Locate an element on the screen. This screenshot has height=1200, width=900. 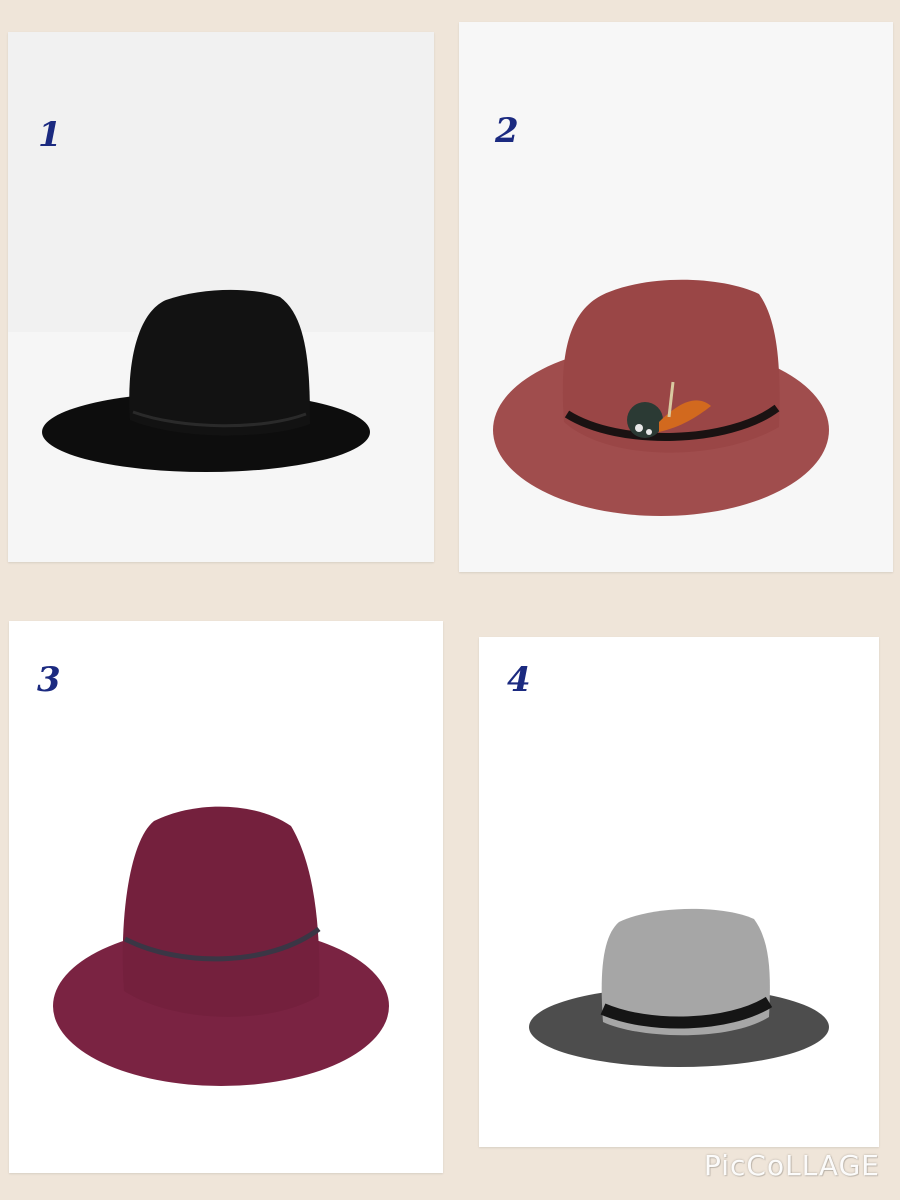
panel-number-2: 2 is located at coordinates (507, 131).